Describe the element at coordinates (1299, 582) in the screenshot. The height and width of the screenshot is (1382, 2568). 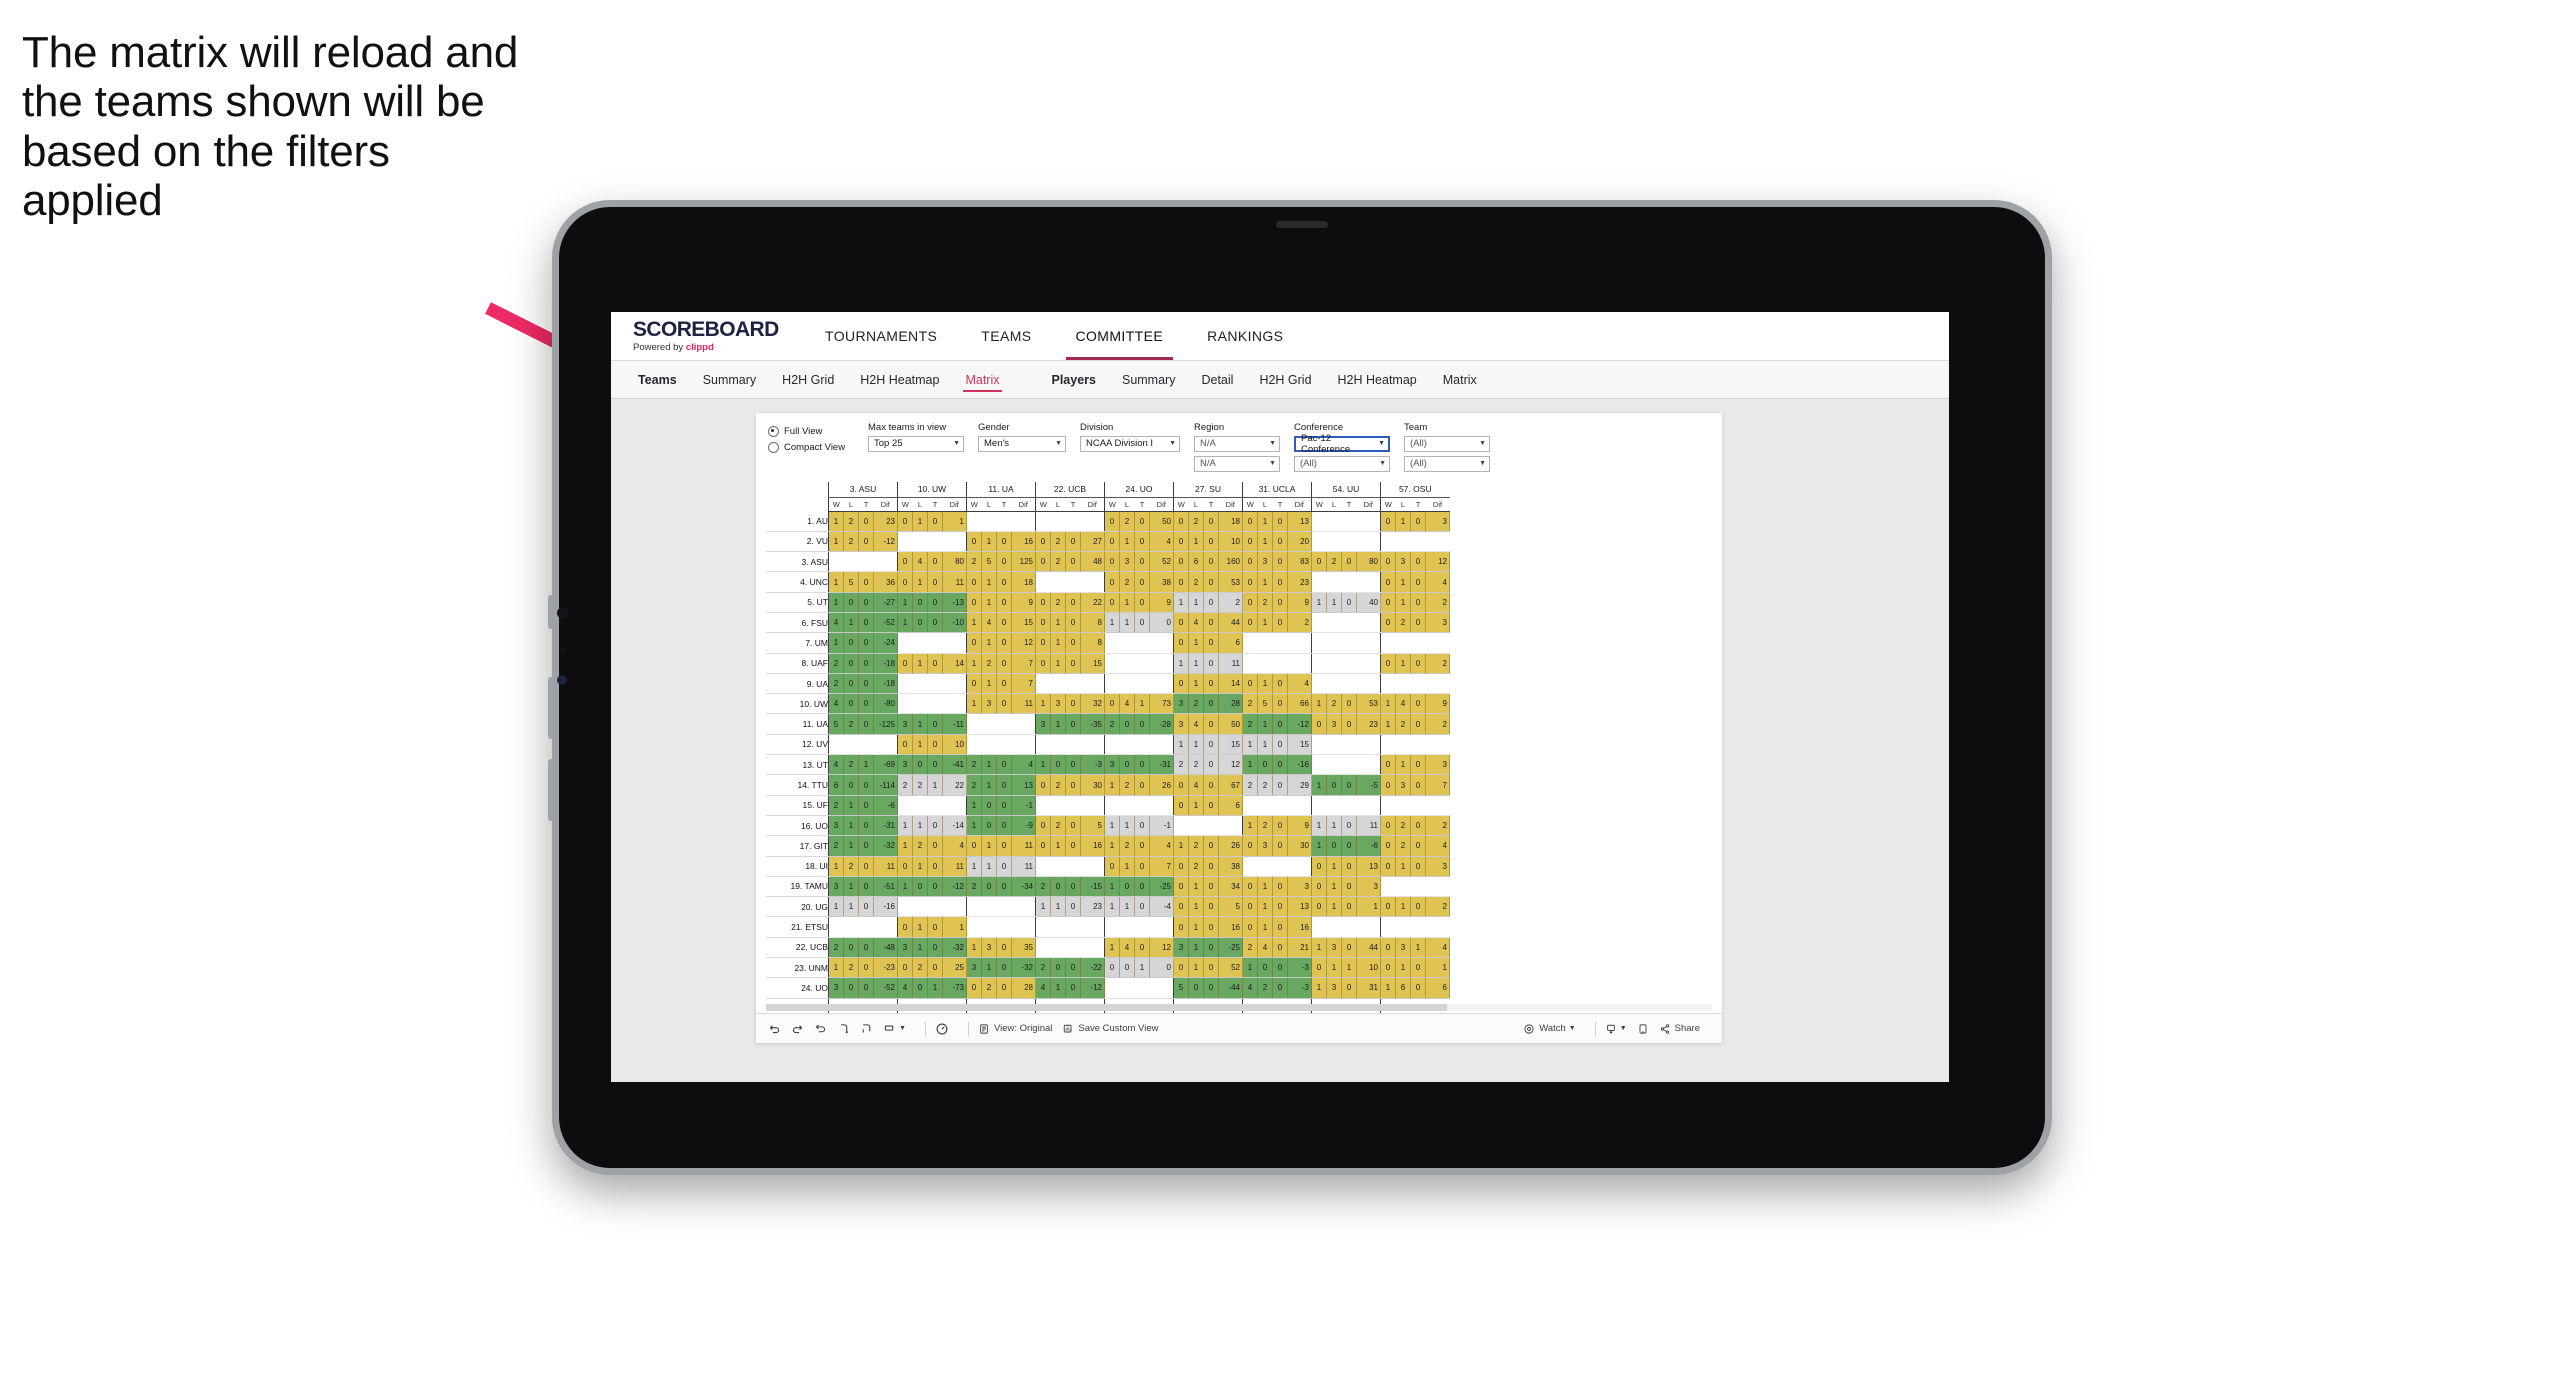
I see `matrix-cell: 23` at that location.